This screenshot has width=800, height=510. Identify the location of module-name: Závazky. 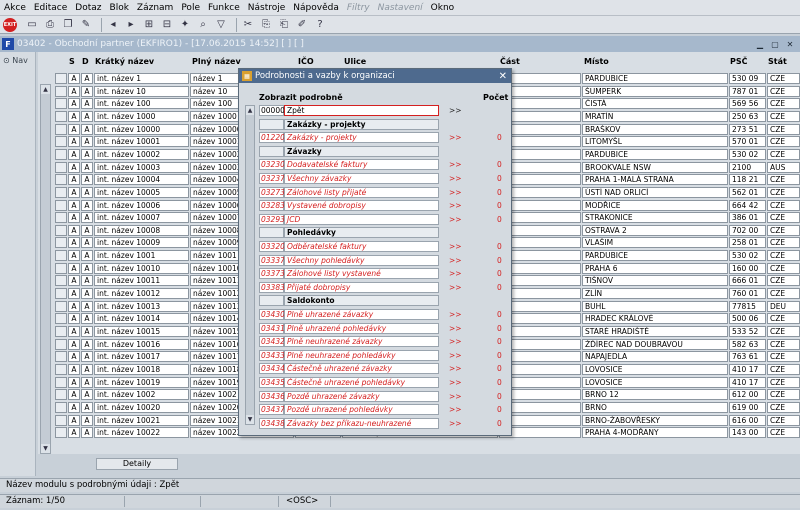
(361, 151).